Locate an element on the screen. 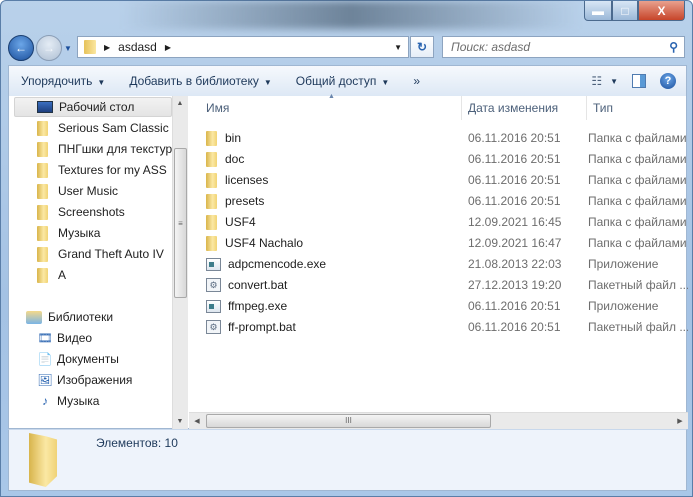 Image resolution: width=693 pixels, height=497 pixels. maximize-button: □ is located at coordinates (625, 11).